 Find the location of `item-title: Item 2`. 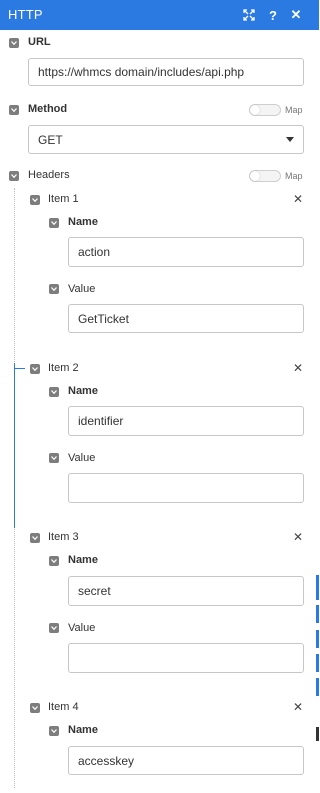

item-title: Item 2 is located at coordinates (63, 368).